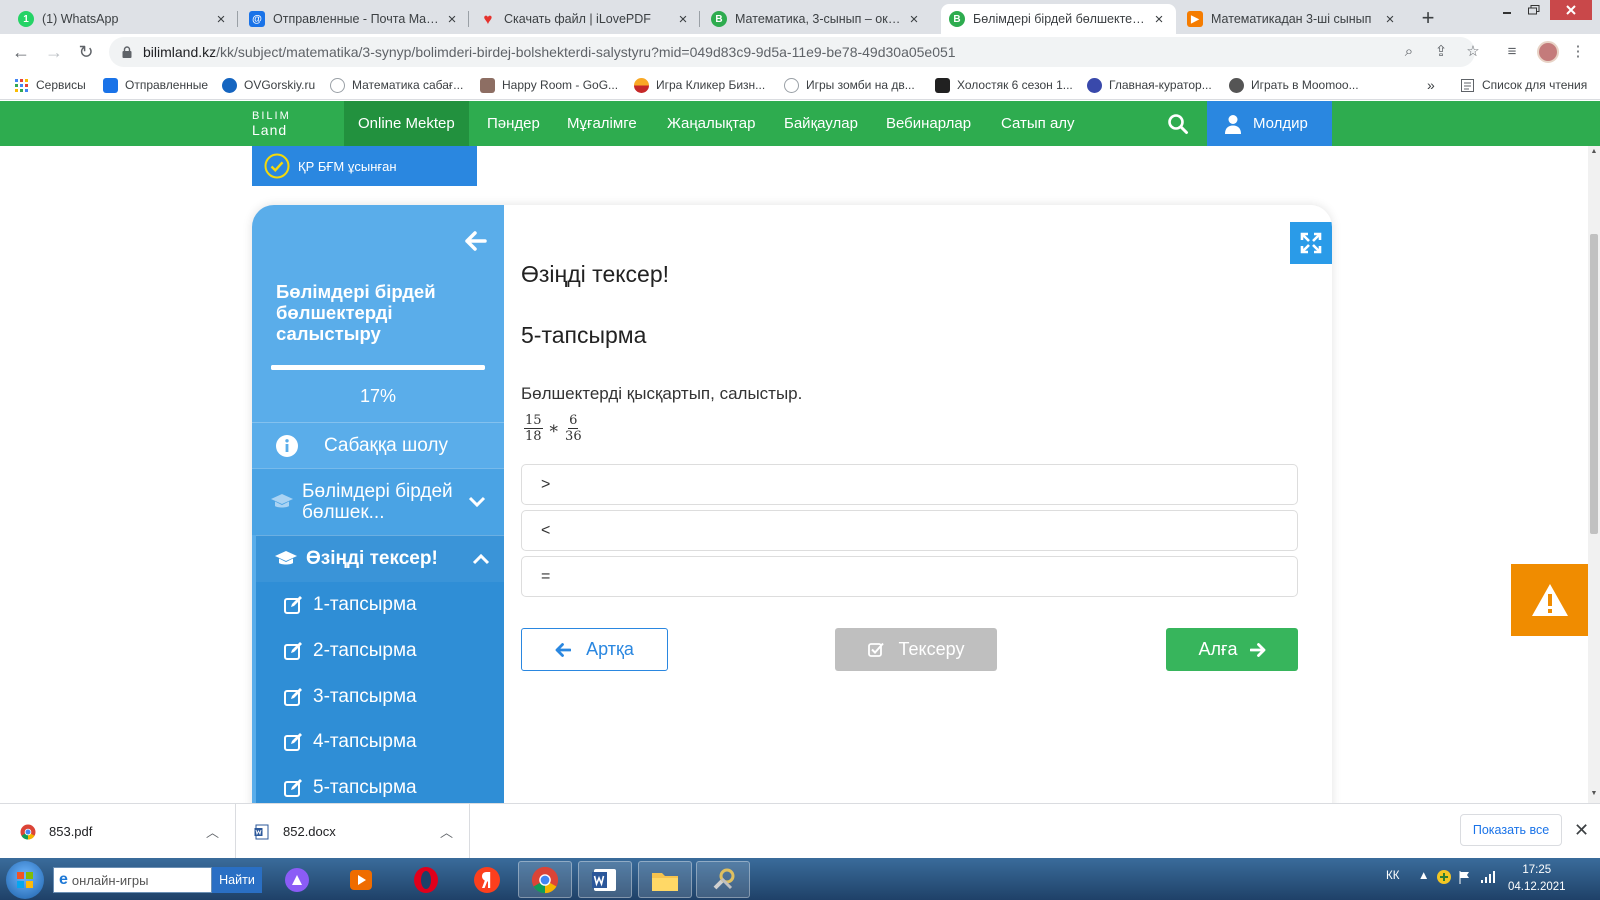 Image resolution: width=1600 pixels, height=900 pixels. I want to click on arrow-right-icon, so click(1257, 649).